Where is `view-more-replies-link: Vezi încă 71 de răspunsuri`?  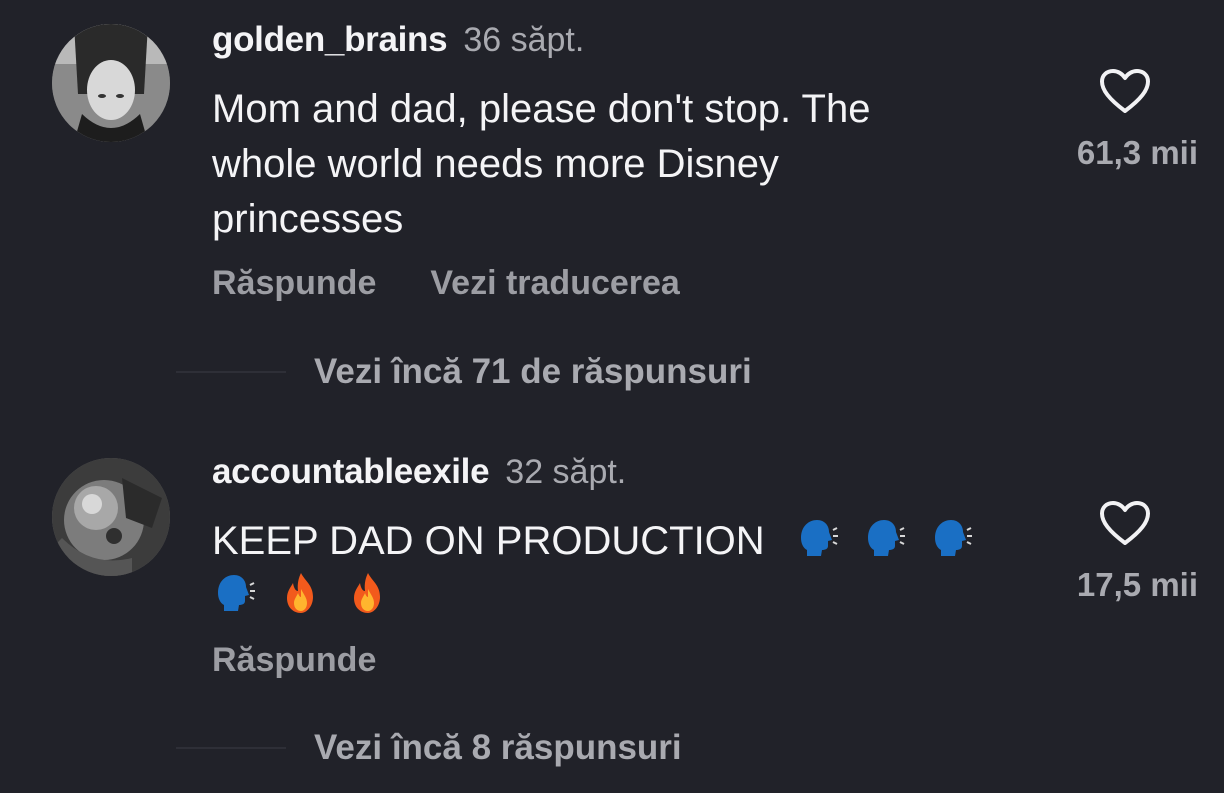 view-more-replies-link: Vezi încă 71 de răspunsuri is located at coordinates (533, 372).